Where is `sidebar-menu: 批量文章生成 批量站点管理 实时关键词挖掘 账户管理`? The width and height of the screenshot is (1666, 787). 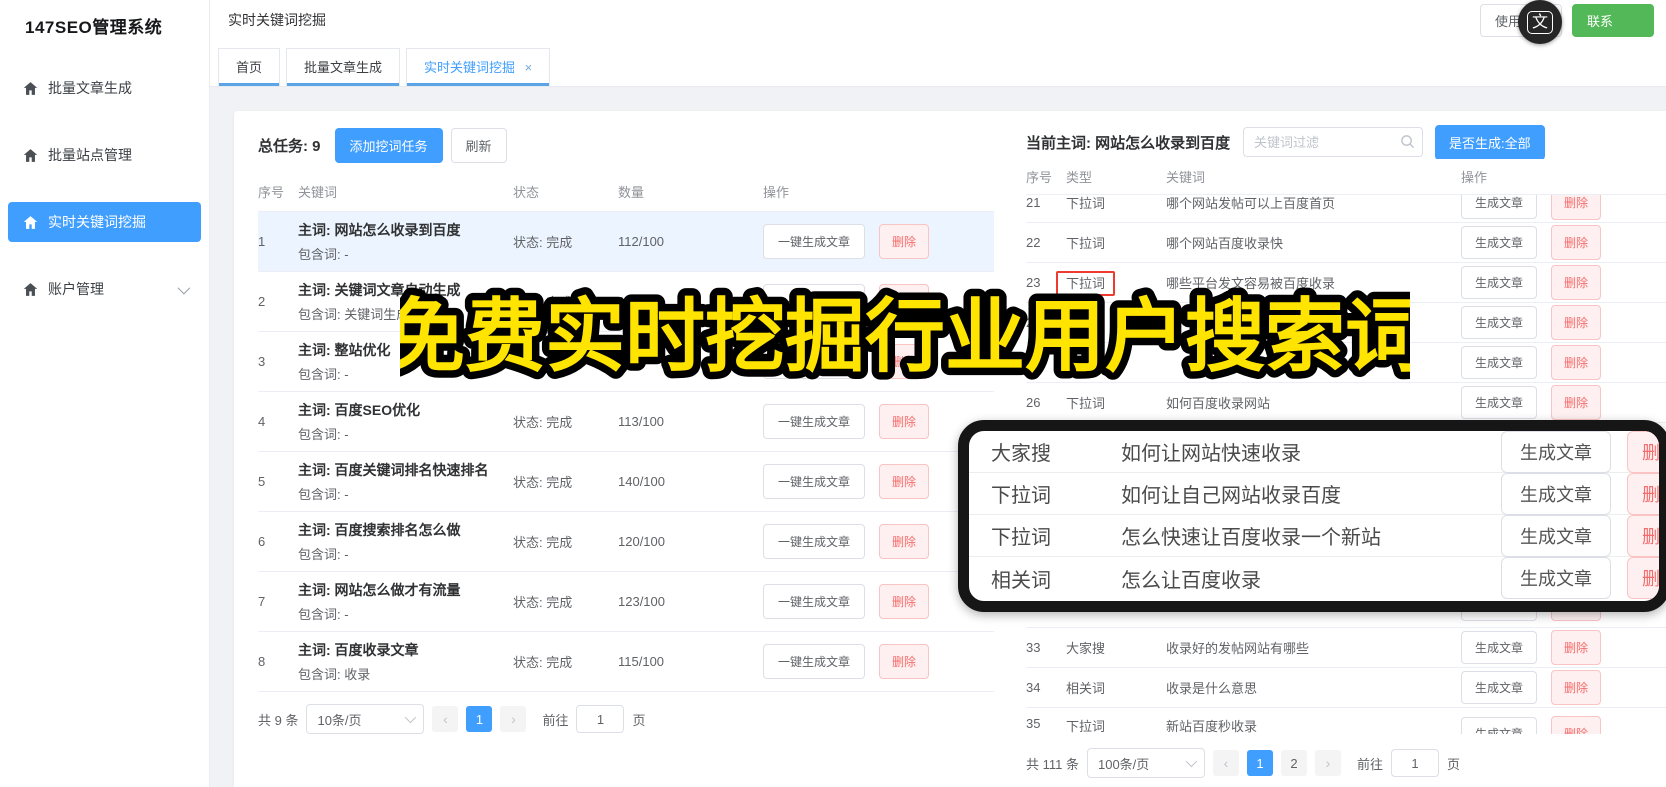 sidebar-menu: 批量文章生成 批量站点管理 实时关键词挖掘 账户管理 is located at coordinates (104, 188).